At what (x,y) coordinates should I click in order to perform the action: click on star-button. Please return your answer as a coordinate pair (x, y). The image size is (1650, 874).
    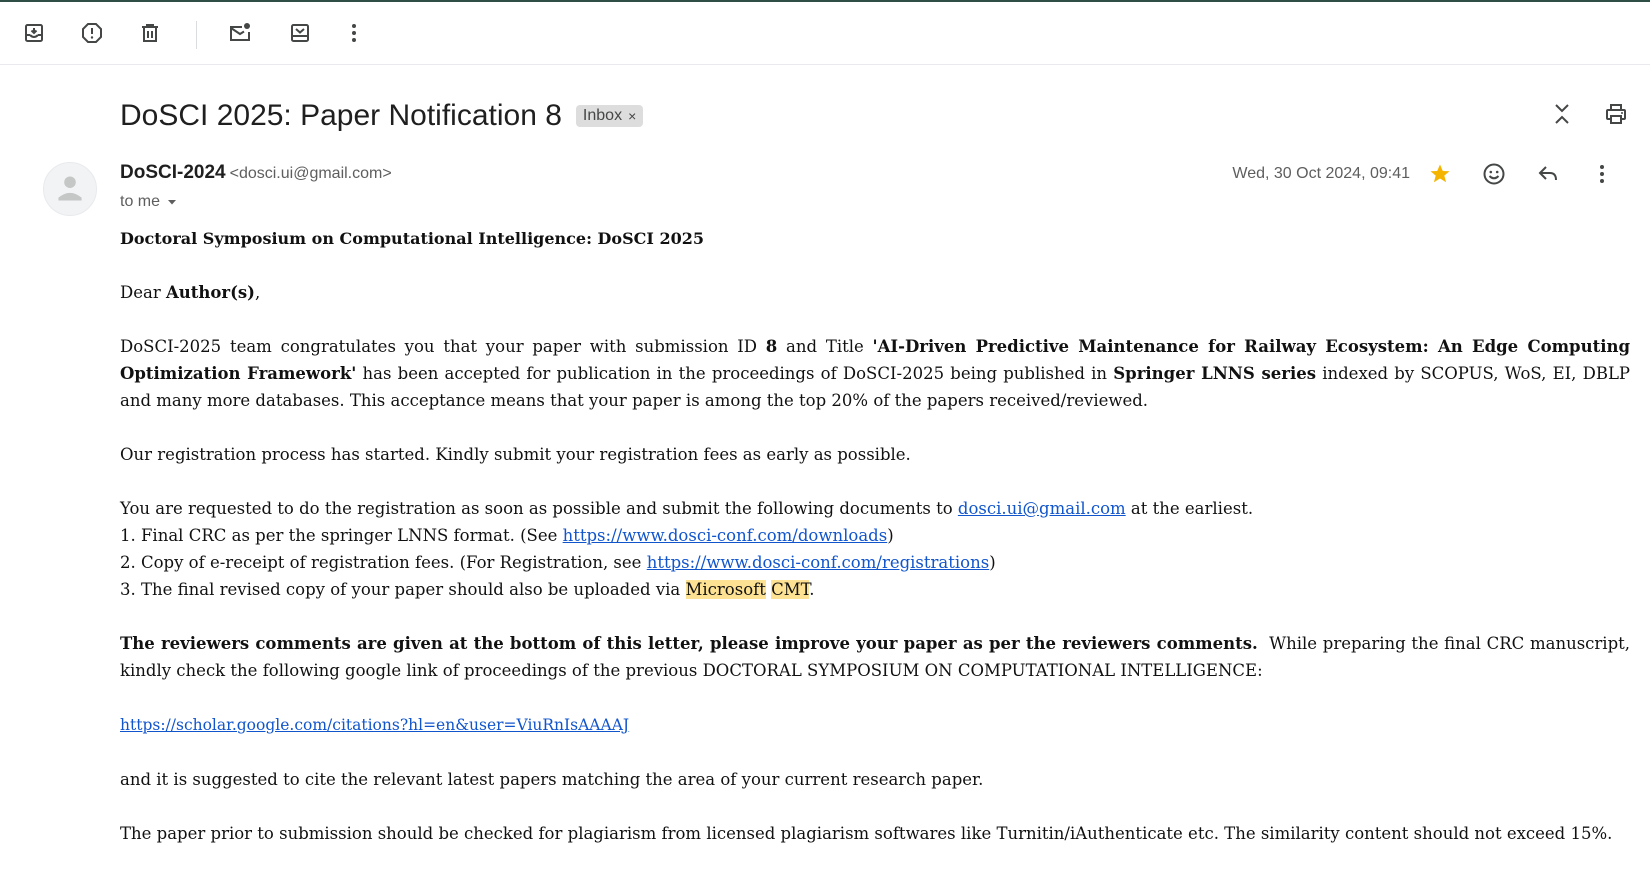
    Looking at the image, I should click on (1440, 174).